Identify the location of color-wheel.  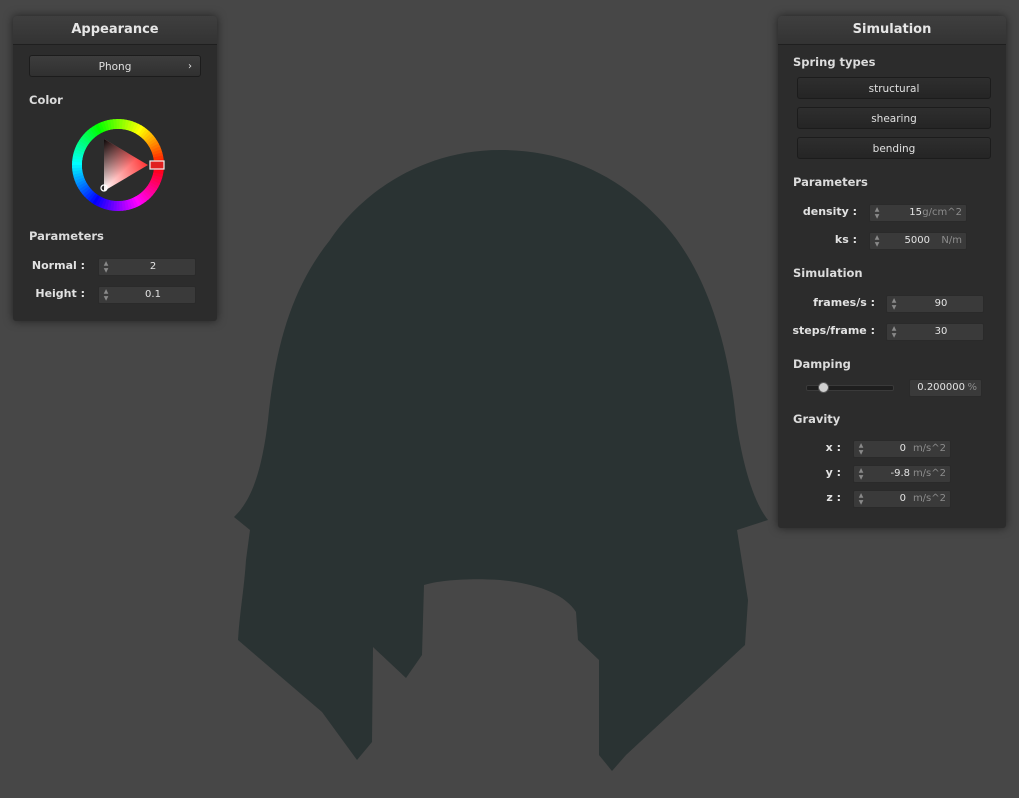
(118, 165).